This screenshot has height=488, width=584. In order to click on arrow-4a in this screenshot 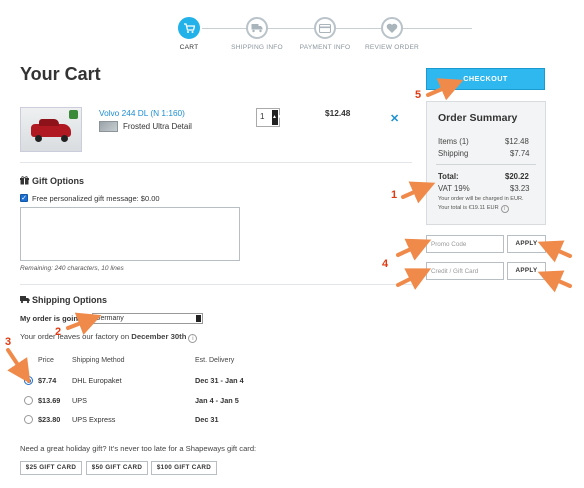, I will do `click(414, 249)`.